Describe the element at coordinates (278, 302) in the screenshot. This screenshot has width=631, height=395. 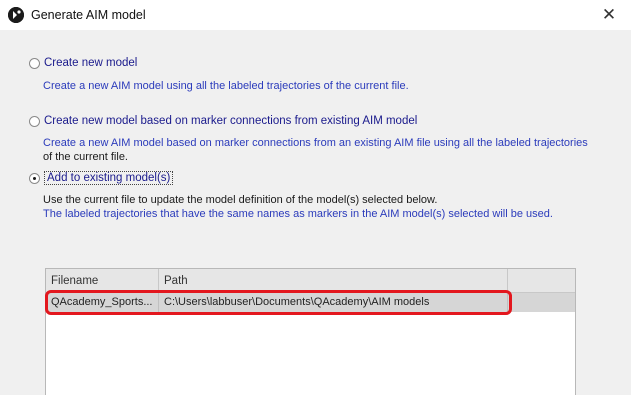
I see `selected-row-highlight` at that location.